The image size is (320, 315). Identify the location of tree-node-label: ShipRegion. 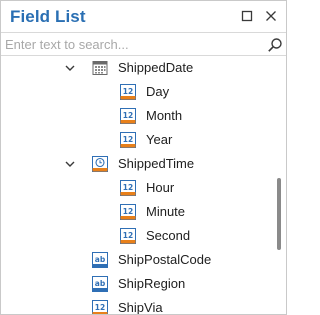
(152, 283).